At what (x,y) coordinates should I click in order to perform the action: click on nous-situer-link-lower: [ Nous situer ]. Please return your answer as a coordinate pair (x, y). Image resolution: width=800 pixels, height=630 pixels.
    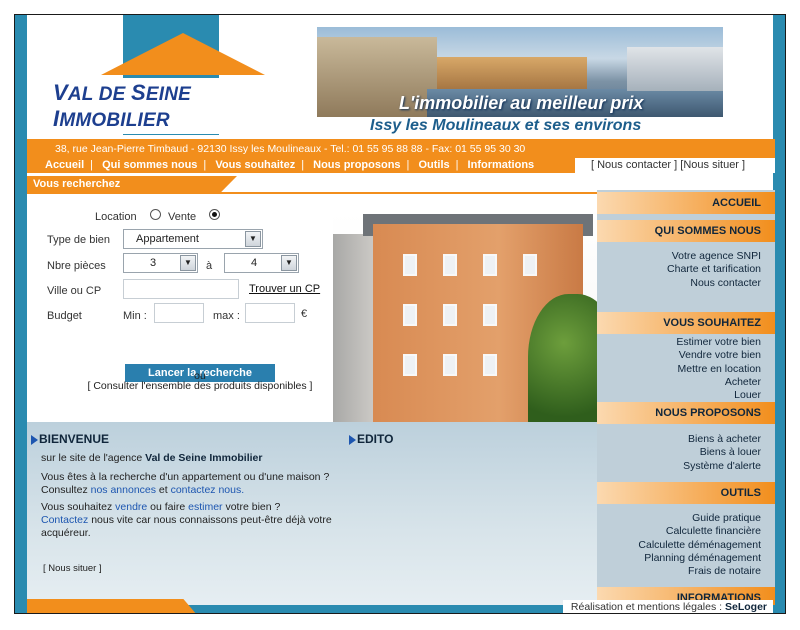
    Looking at the image, I should click on (72, 568).